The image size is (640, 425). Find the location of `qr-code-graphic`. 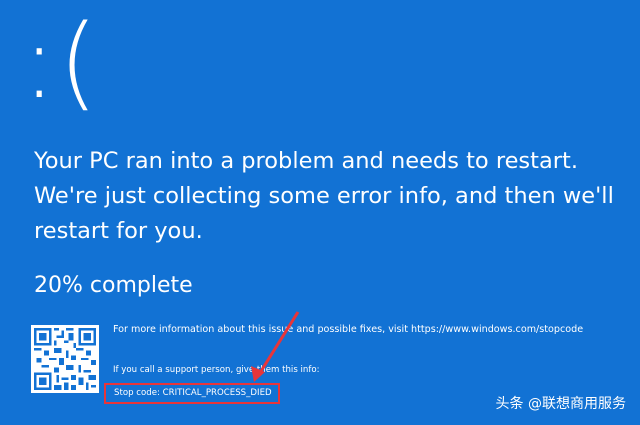

qr-code-graphic is located at coordinates (65, 359).